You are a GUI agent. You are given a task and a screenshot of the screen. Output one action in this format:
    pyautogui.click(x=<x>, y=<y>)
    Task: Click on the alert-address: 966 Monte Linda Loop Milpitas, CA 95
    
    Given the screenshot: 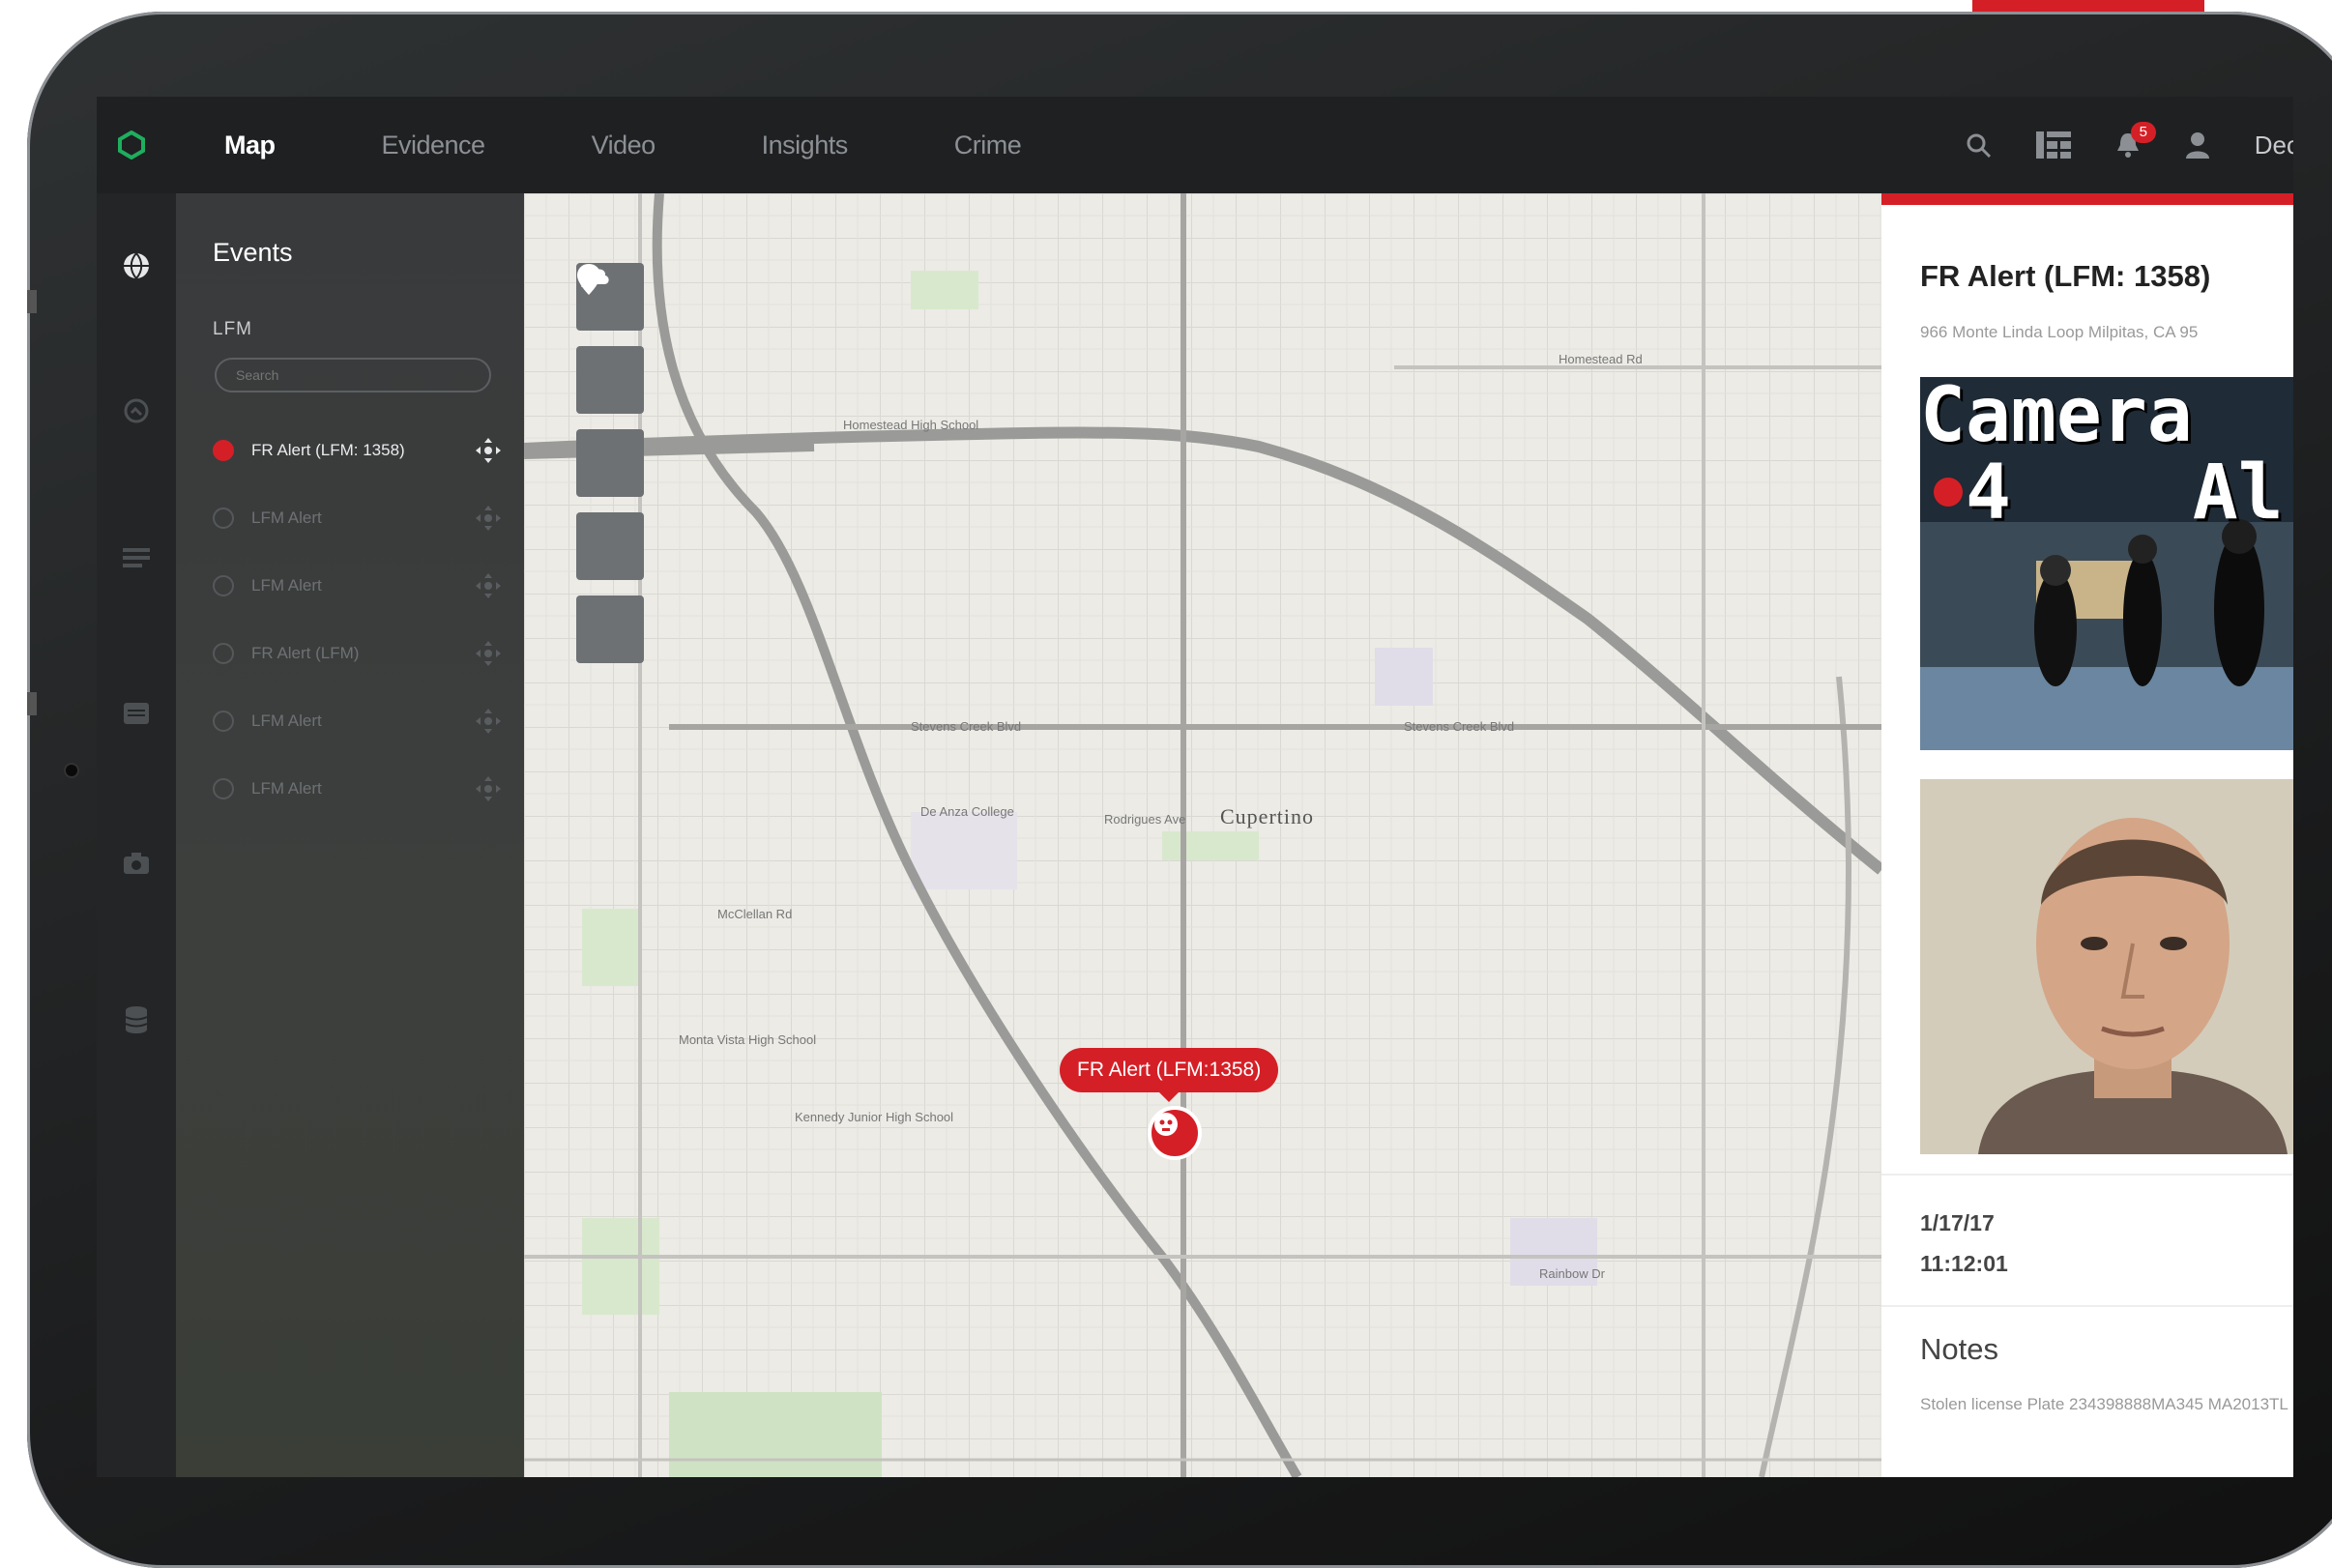 What is the action you would take?
    pyautogui.click(x=2059, y=332)
    